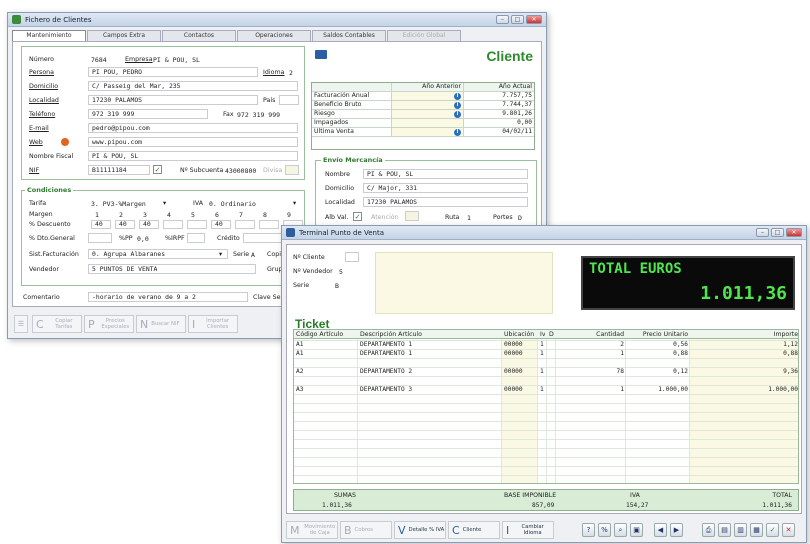 This screenshot has width=810, height=544. Describe the element at coordinates (253, 255) in the screenshot. I see `serie-value: A` at that location.